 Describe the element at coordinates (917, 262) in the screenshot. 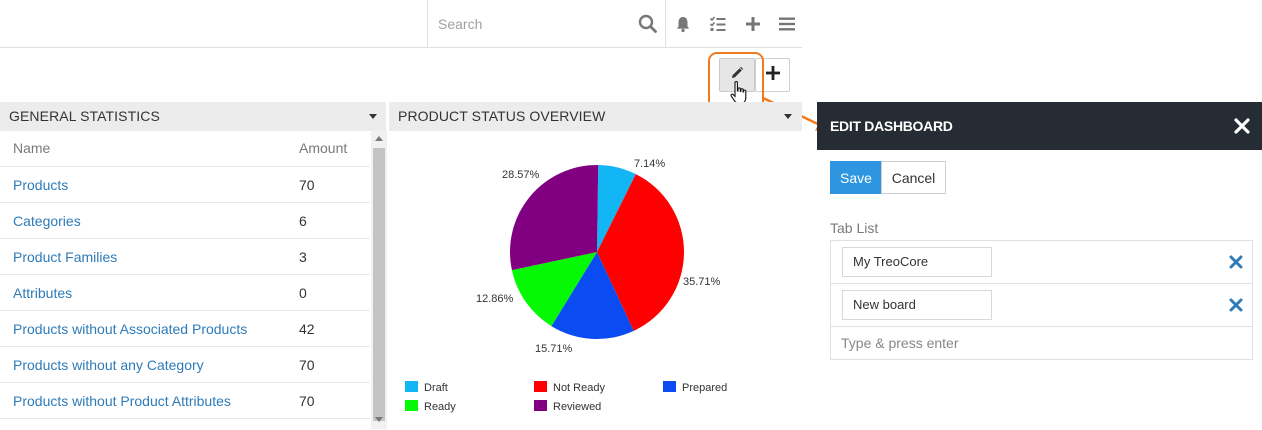

I see `tab-name-field: My TreoCore` at that location.